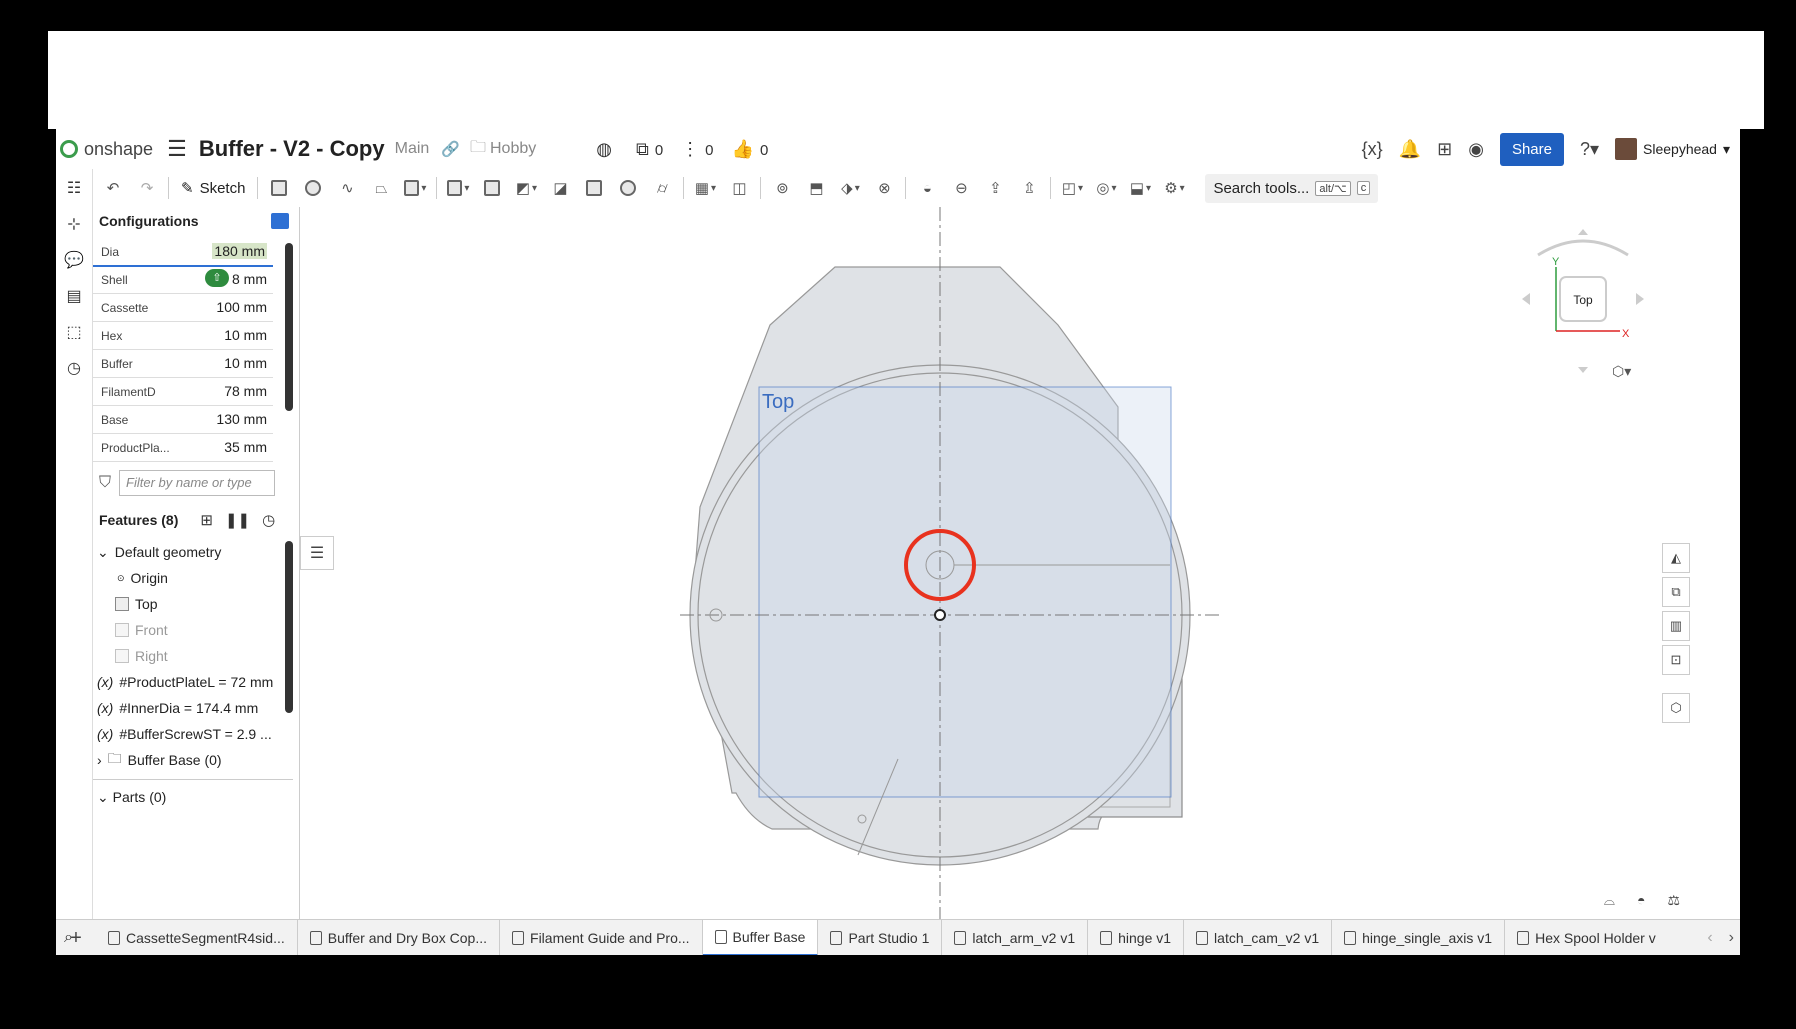 Image resolution: width=1796 pixels, height=1029 pixels. Describe the element at coordinates (1372, 149) in the screenshot. I see `variables-icon: {x}` at that location.